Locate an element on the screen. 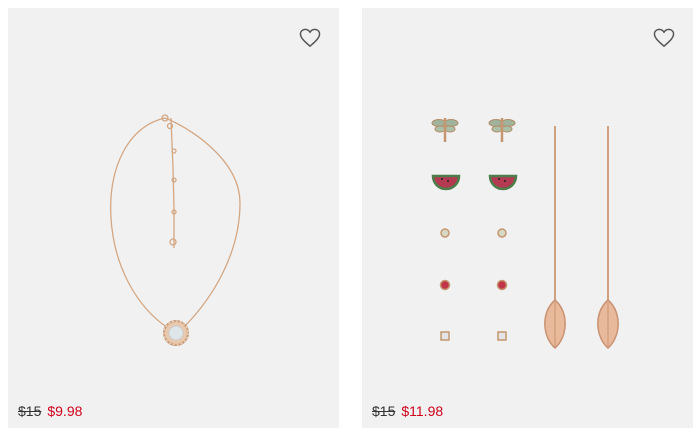  price-row: $15 $11.98 is located at coordinates (407, 411).